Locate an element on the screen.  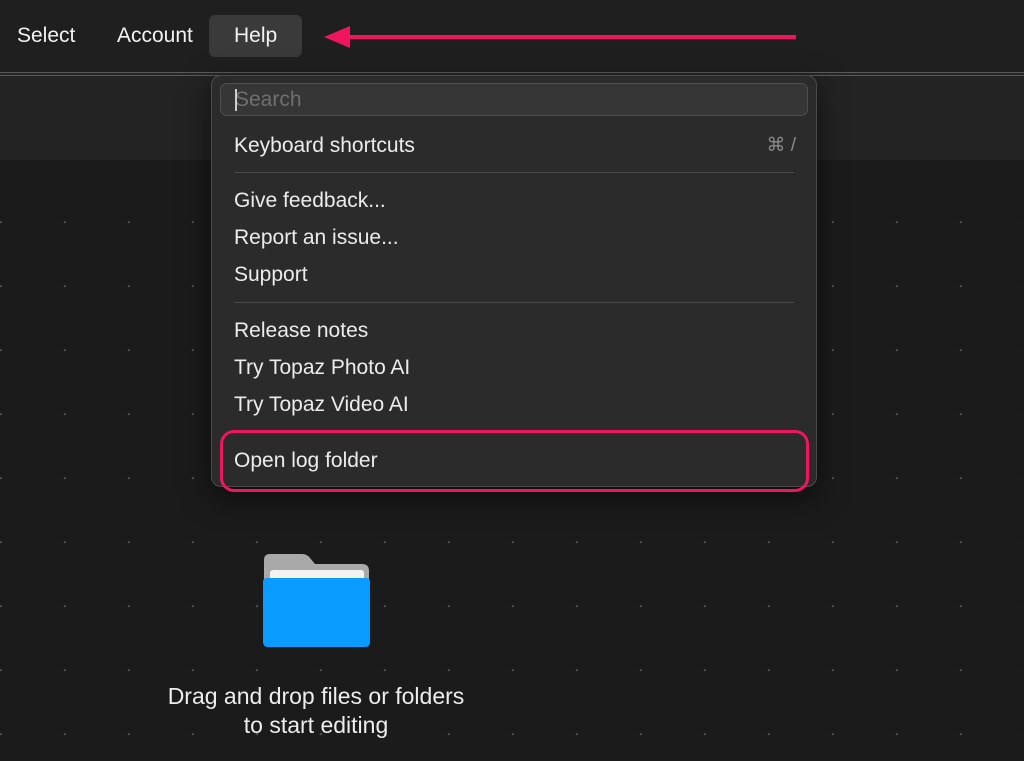
menu-item-try-video-ai: Try Topaz Video AI is located at coordinates (514, 405).